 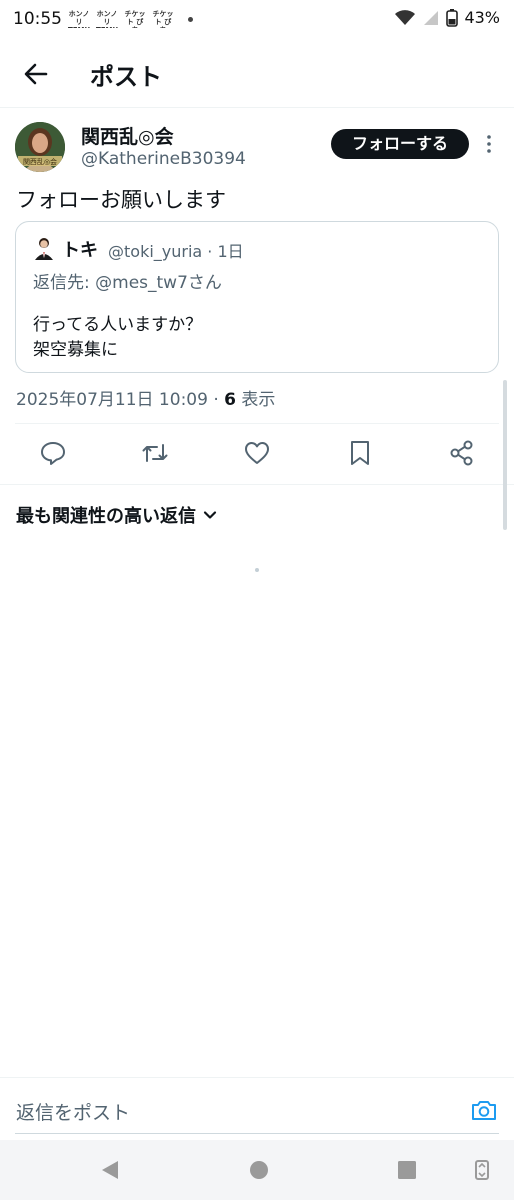 I want to click on camera-icon, so click(x=484, y=1110).